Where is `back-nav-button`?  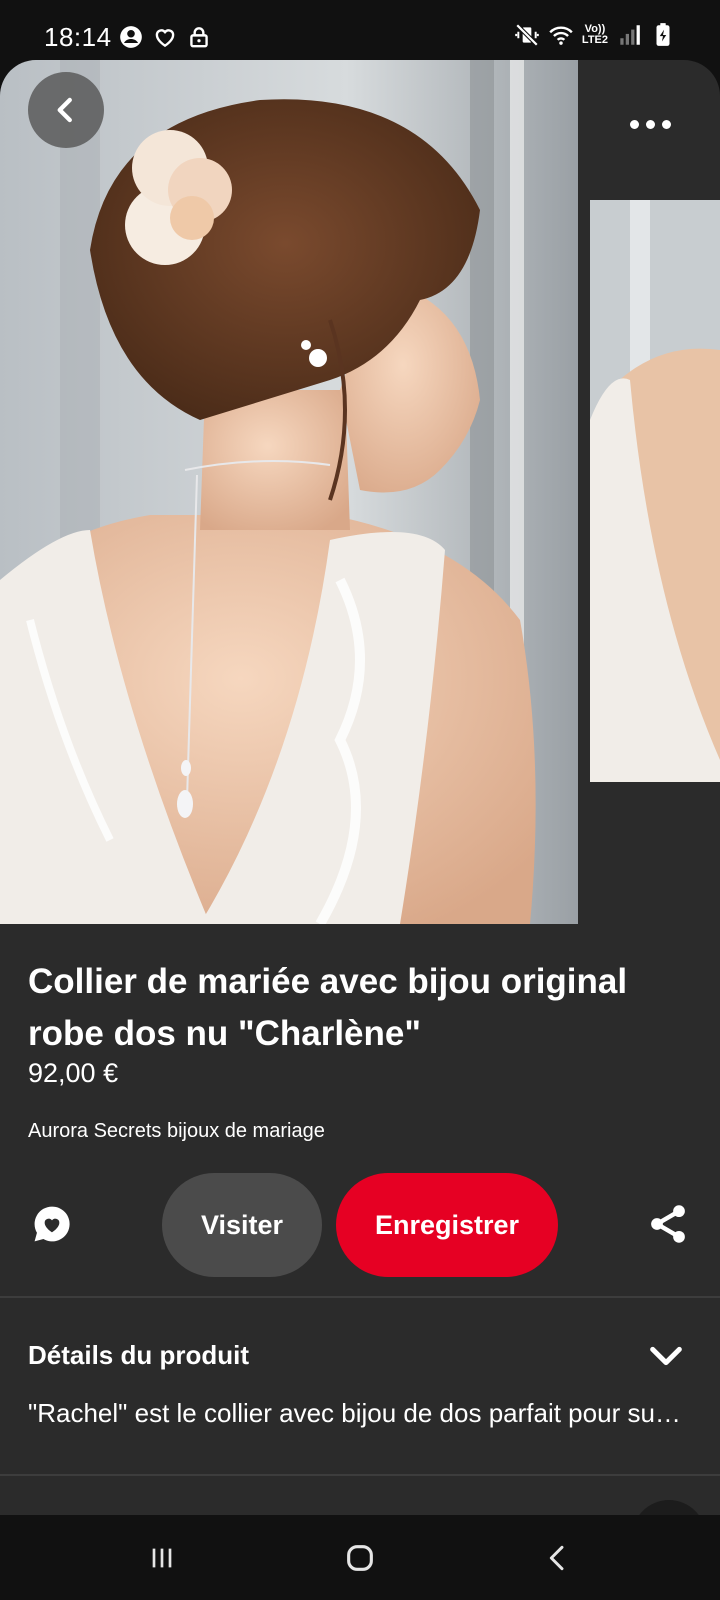 back-nav-button is located at coordinates (558, 1558).